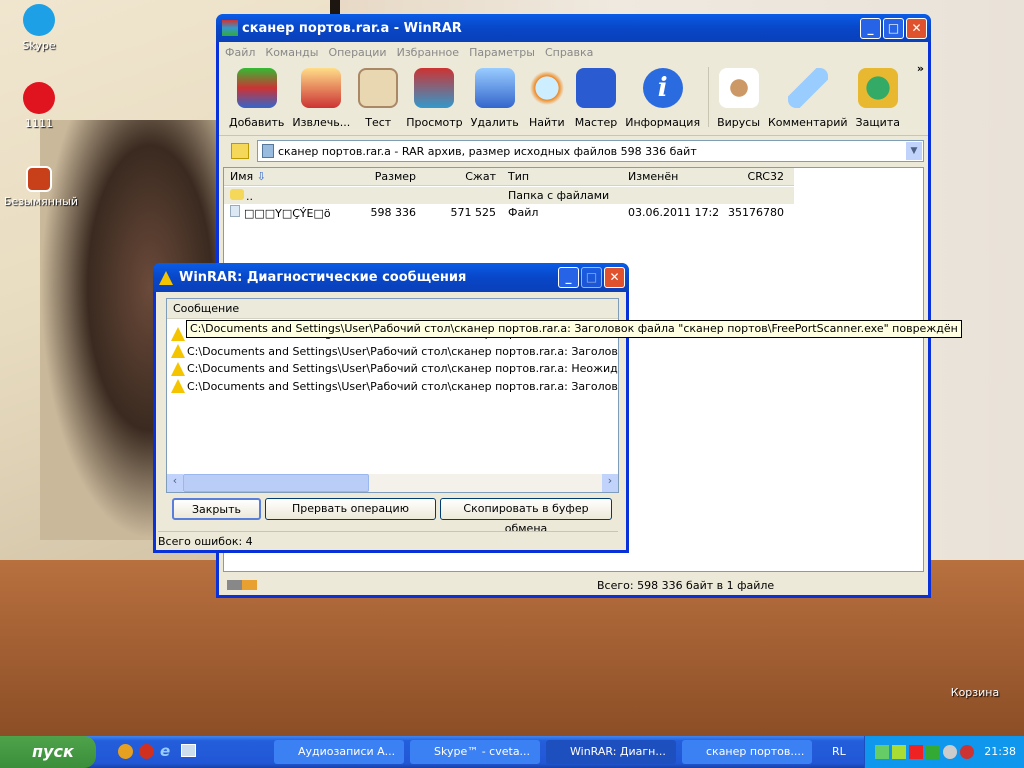 This screenshot has height=768, width=1024. Describe the element at coordinates (502, 52) in the screenshot. I see `menu-options: Параметры` at that location.